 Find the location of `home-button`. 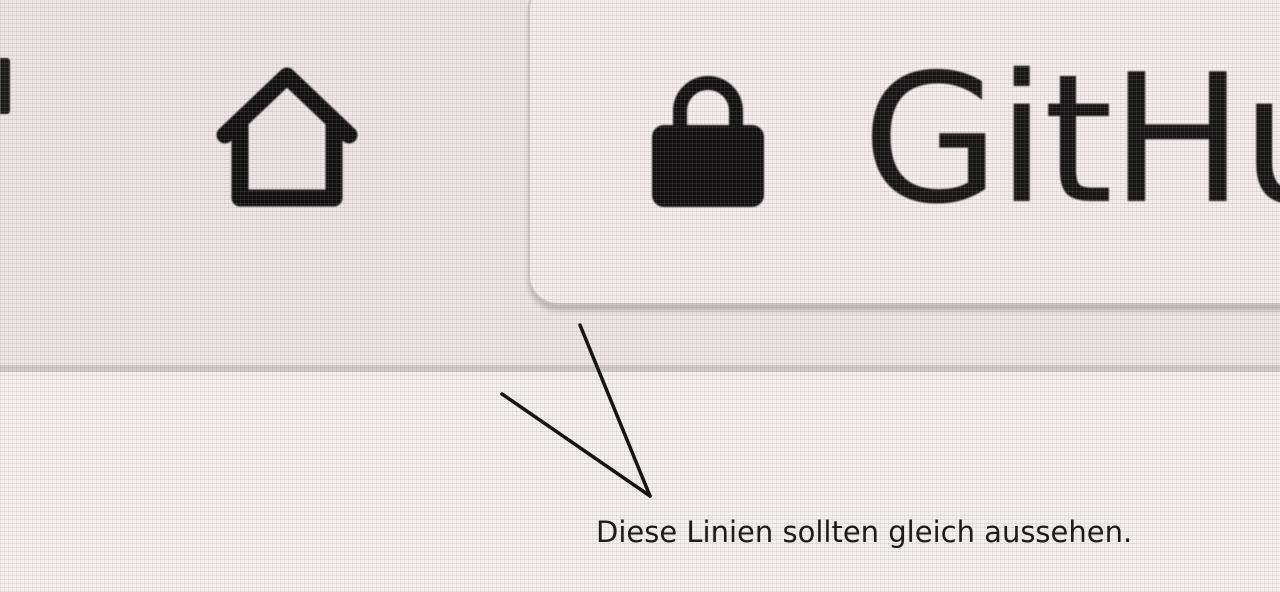

home-button is located at coordinates (287, 132).